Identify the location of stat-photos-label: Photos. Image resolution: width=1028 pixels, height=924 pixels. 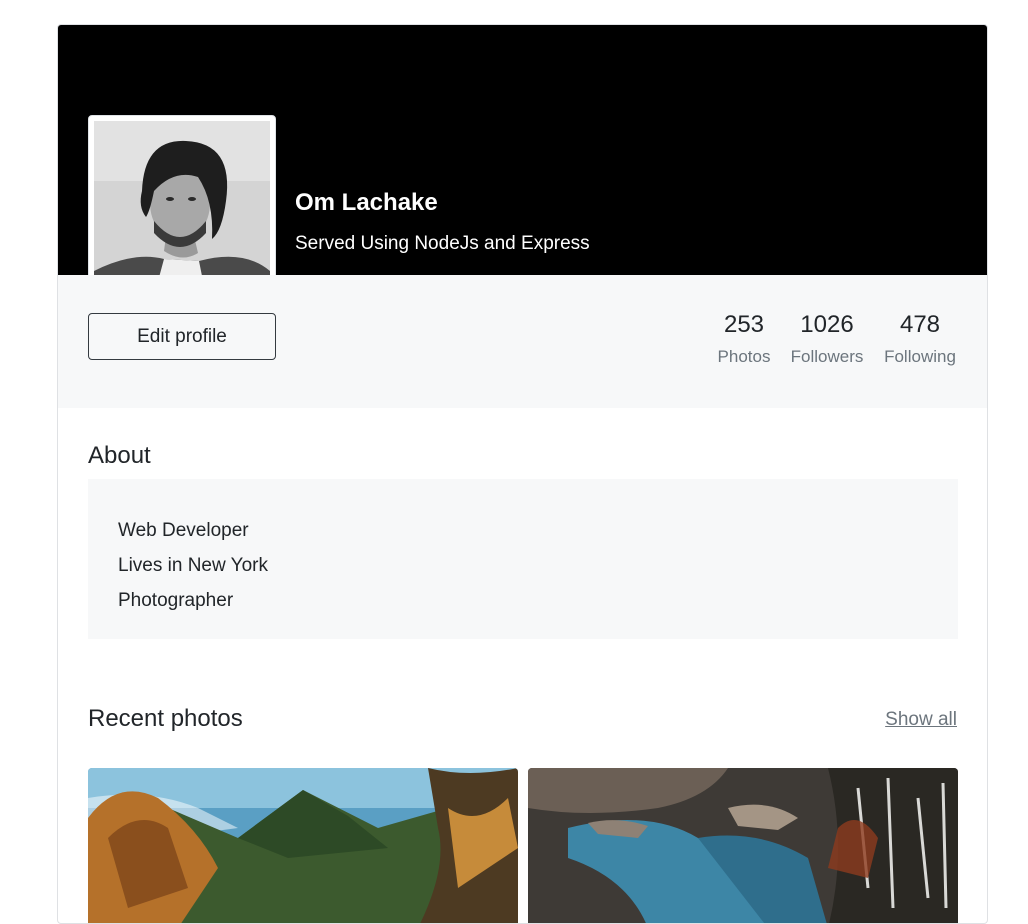
(744, 356).